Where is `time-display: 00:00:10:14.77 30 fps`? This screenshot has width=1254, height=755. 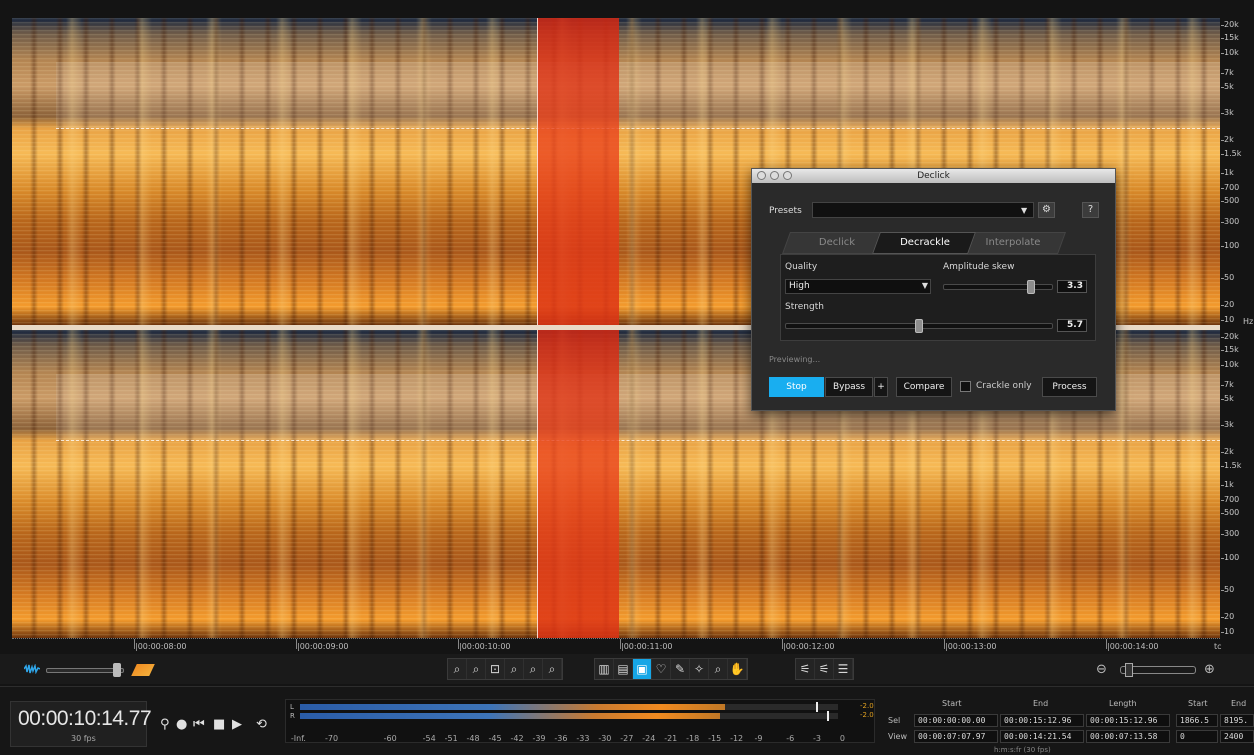
time-display: 00:00:10:14.77 30 fps is located at coordinates (81, 724).